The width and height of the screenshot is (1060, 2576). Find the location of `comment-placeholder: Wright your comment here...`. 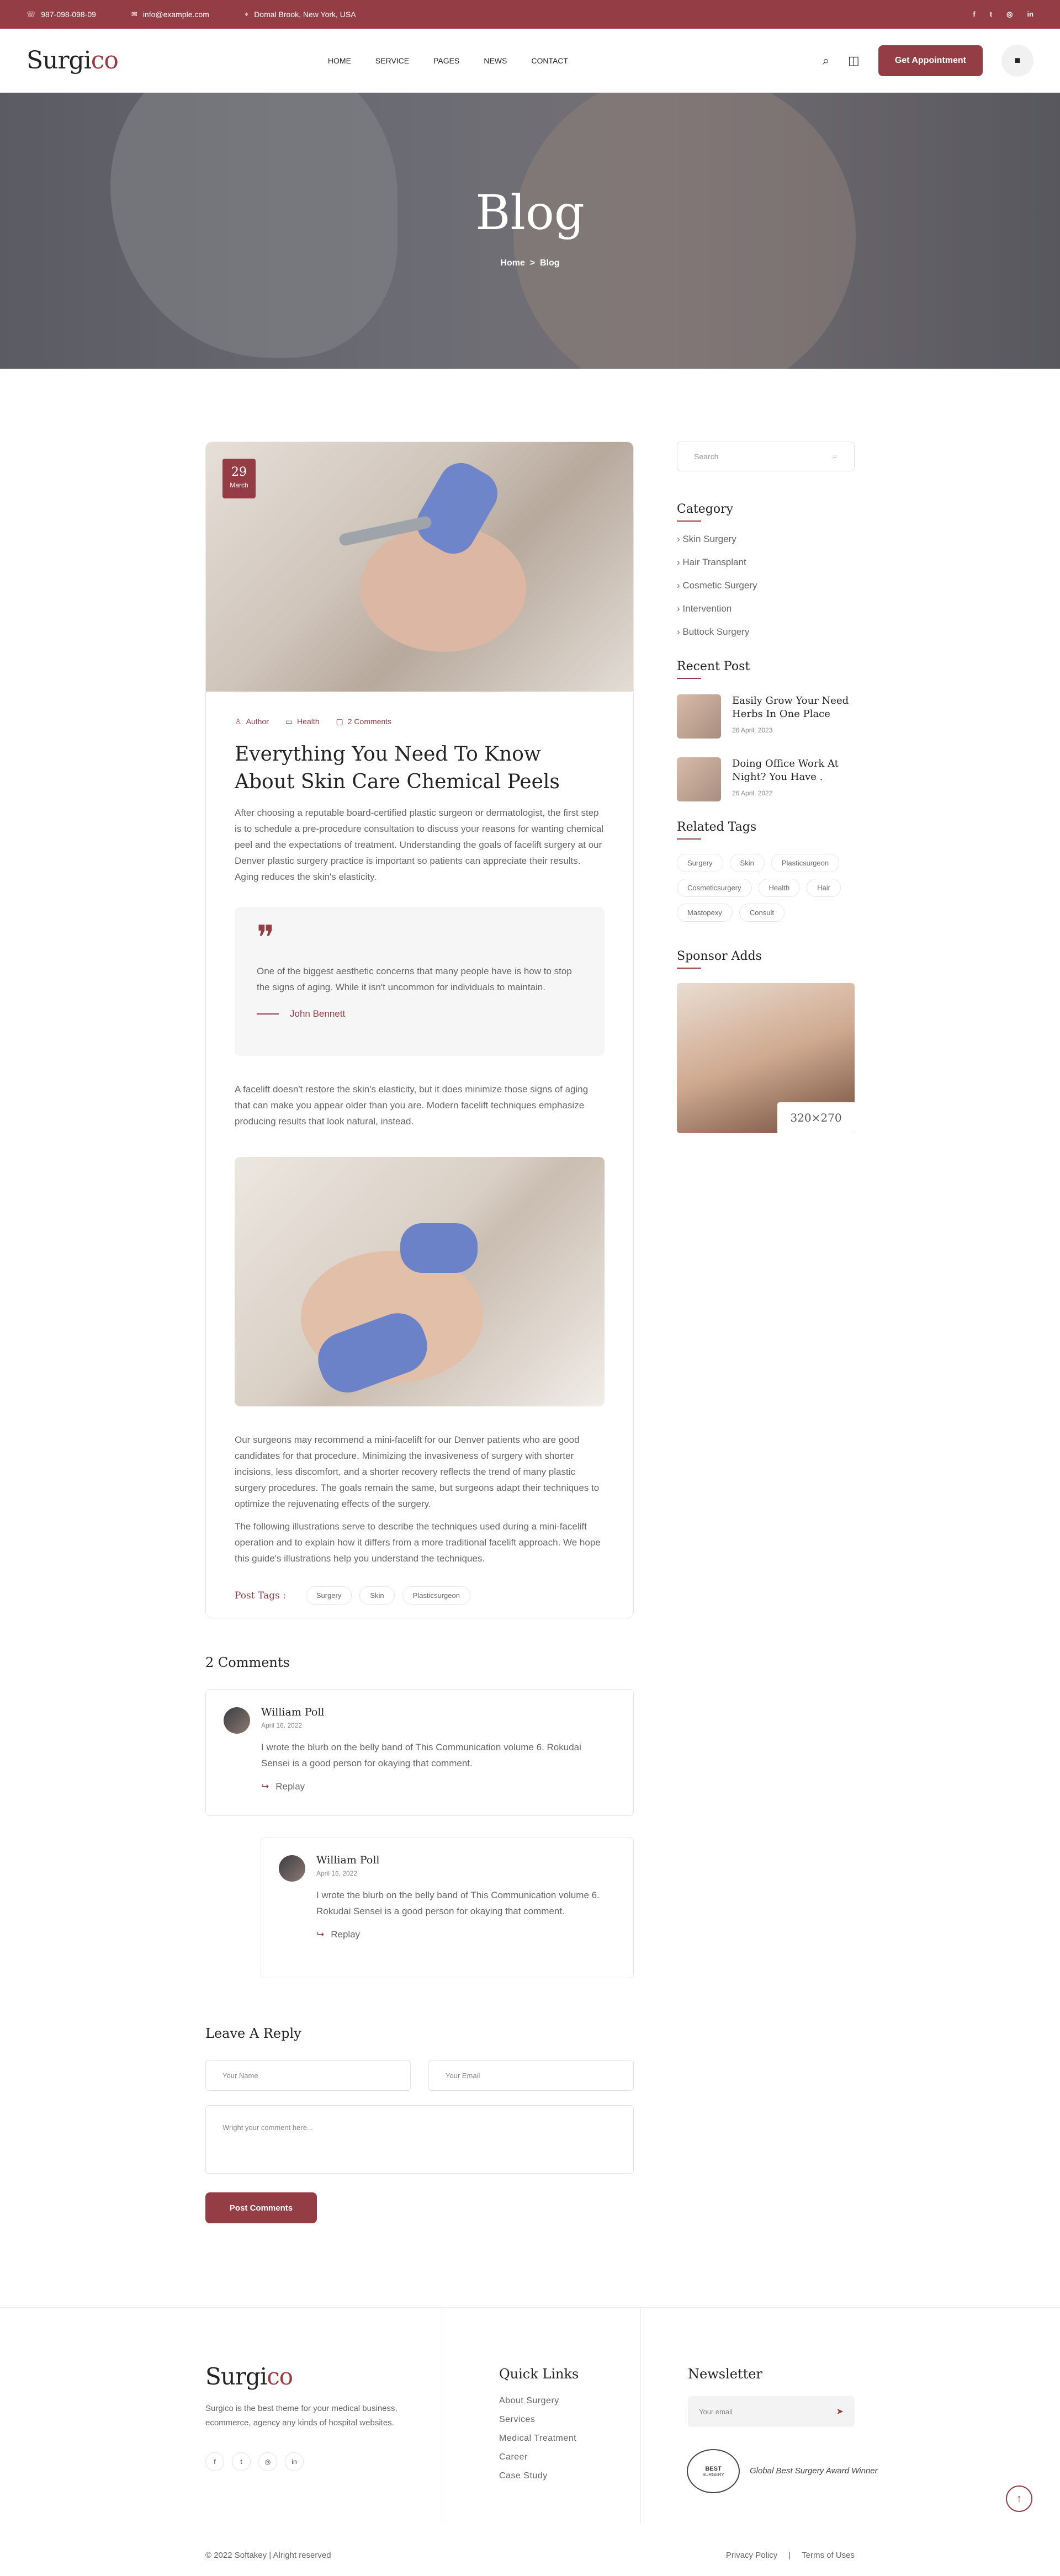

comment-placeholder: Wright your comment here... is located at coordinates (267, 2127).